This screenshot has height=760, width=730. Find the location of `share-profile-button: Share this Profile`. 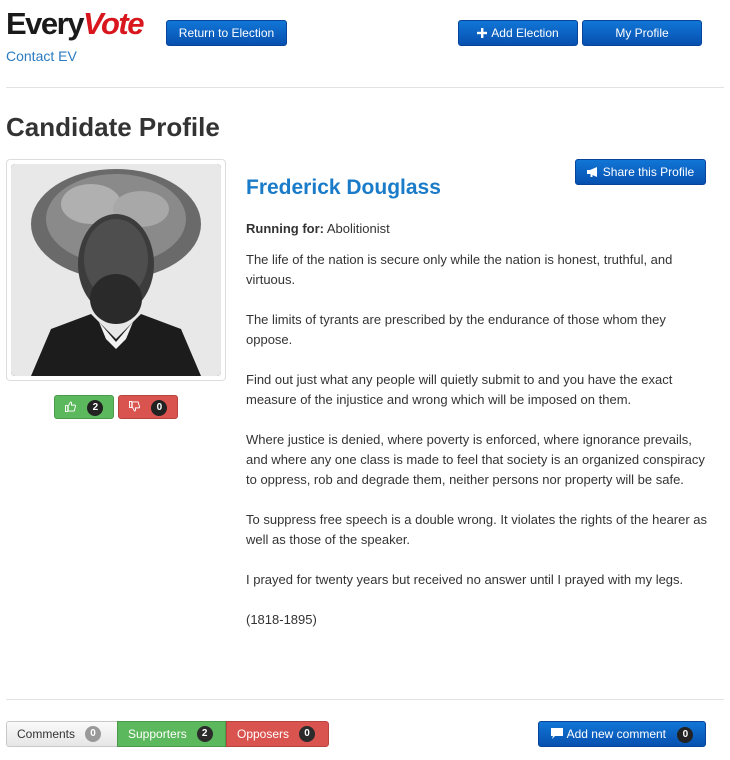

share-profile-button: Share this Profile is located at coordinates (640, 172).